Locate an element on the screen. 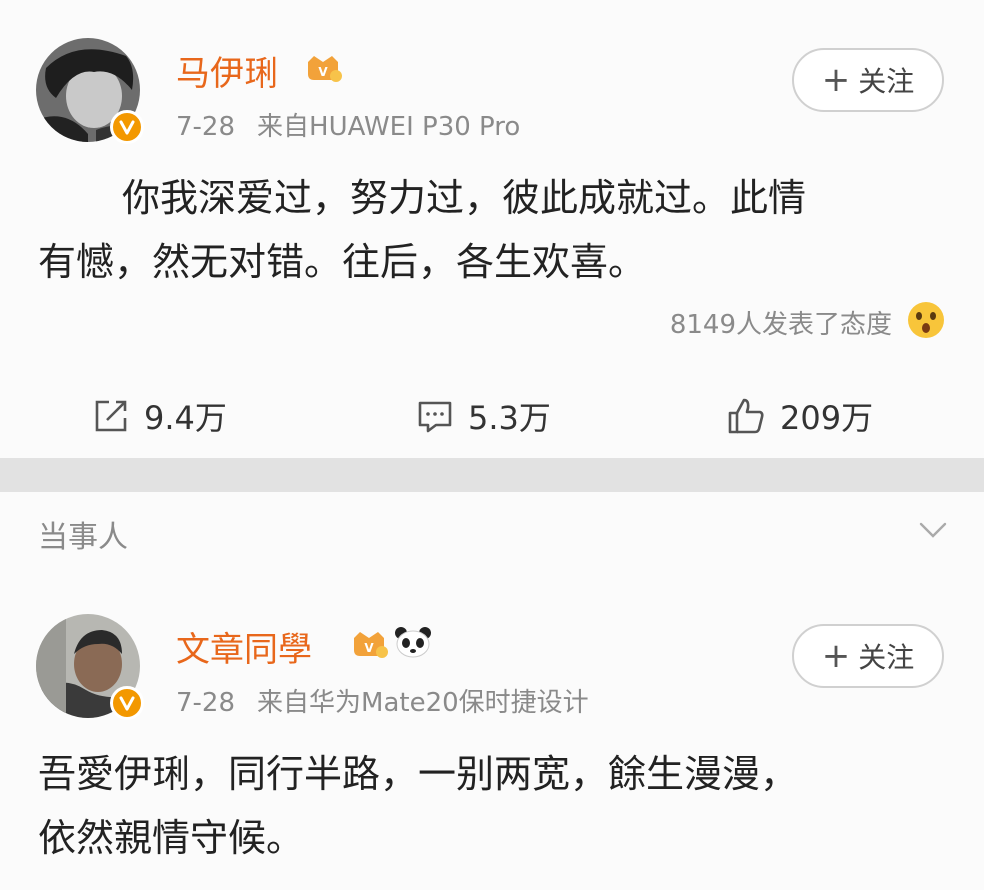 The image size is (984, 890). author-name: 马伊琍 is located at coordinates (227, 70).